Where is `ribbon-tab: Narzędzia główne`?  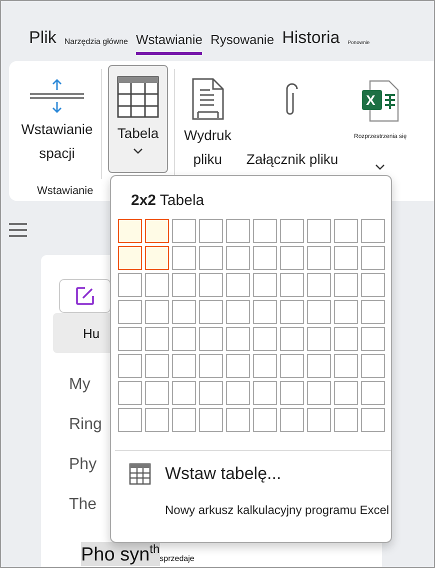
ribbon-tab: Narzędzia główne is located at coordinates (96, 46).